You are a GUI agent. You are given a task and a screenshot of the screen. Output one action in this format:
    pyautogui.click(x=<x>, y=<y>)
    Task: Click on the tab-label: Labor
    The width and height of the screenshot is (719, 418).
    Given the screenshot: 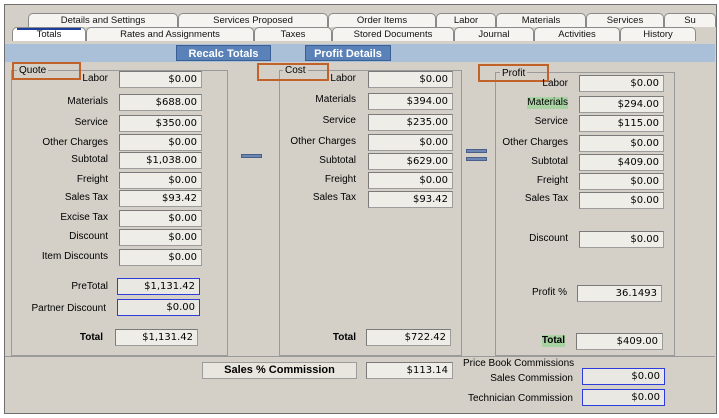 What is the action you would take?
    pyautogui.click(x=466, y=20)
    